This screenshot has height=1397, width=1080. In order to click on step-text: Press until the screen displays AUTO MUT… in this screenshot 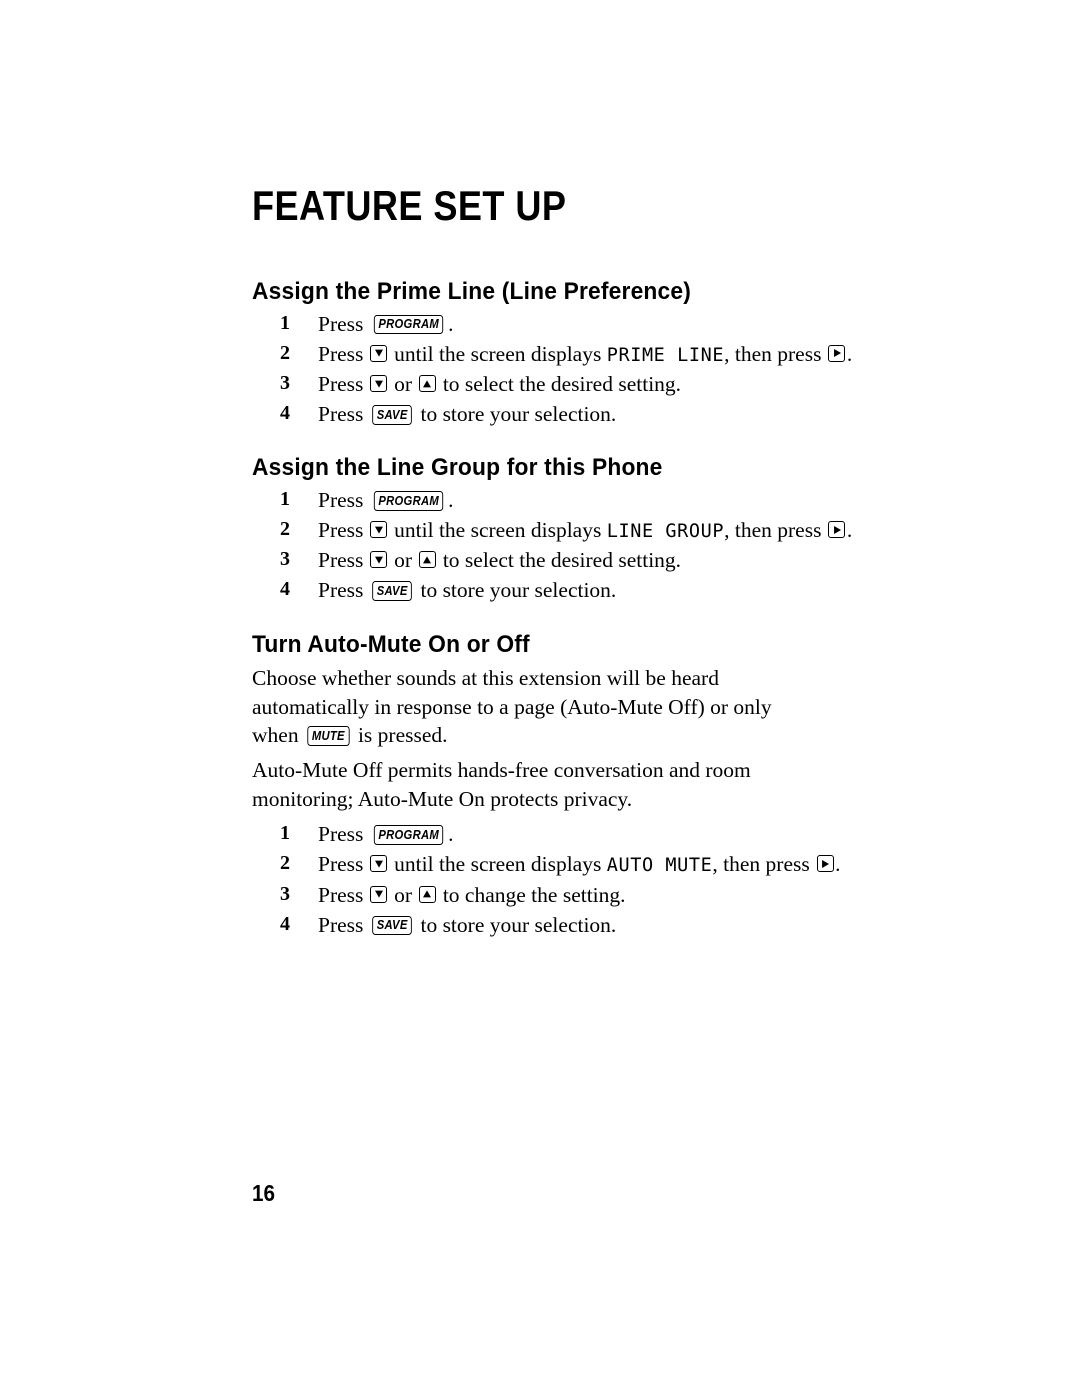, I will do `click(579, 864)`.